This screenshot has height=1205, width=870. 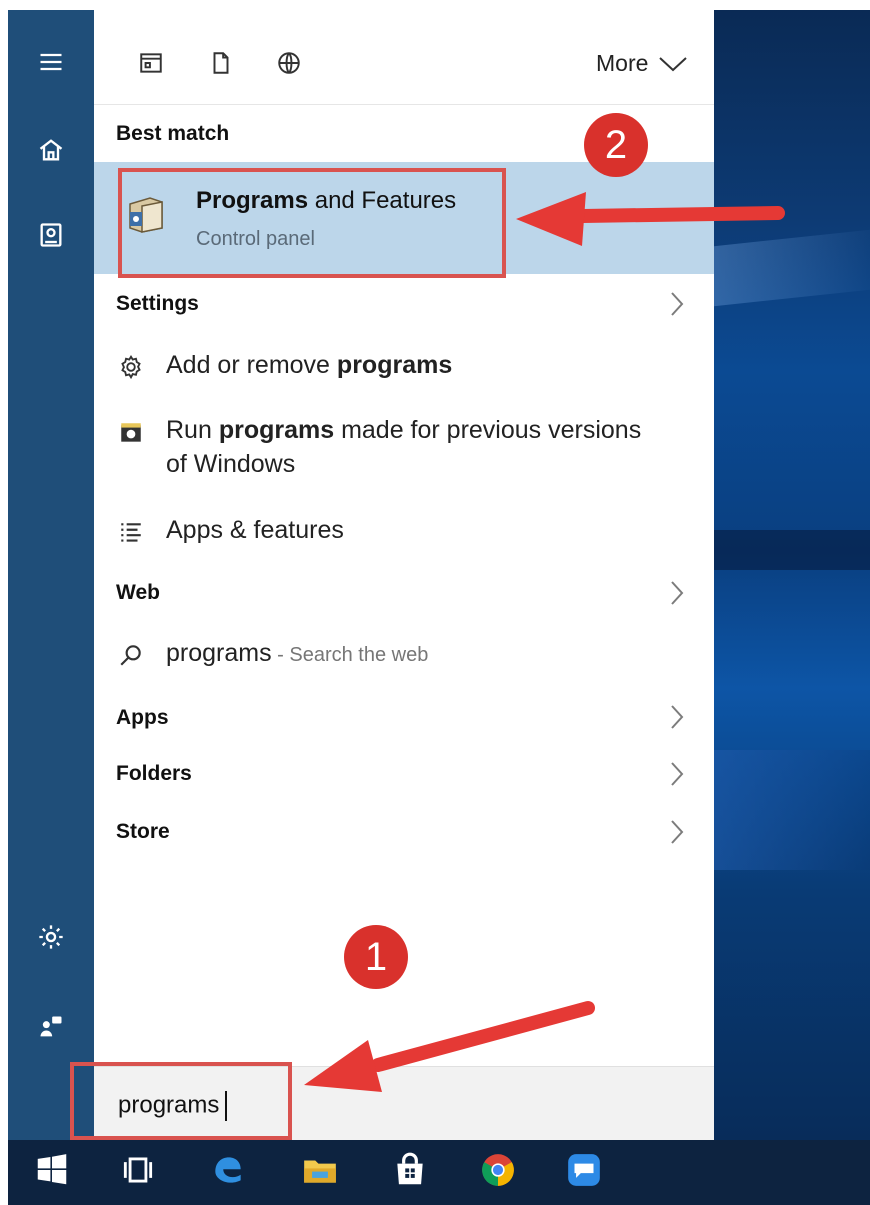 I want to click on annotation-step-1-badge: 1, so click(x=376, y=957).